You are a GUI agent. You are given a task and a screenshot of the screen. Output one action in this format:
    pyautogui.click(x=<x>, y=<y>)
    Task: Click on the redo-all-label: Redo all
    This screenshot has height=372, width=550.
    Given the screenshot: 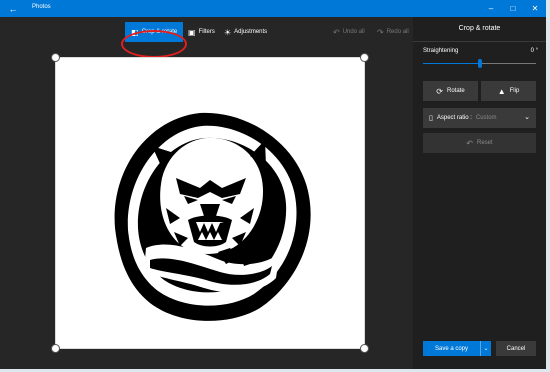 What is the action you would take?
    pyautogui.click(x=397, y=32)
    